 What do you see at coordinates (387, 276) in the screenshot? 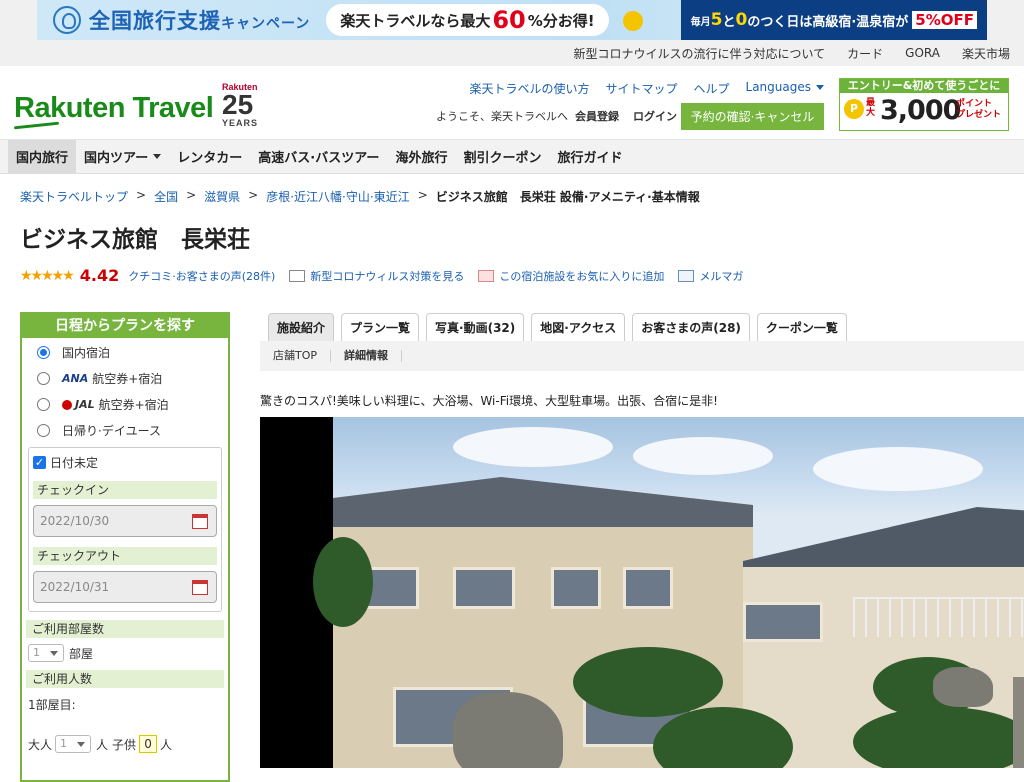
I see `covid-measures-link: 新型コロナウィルス対策を見る` at bounding box center [387, 276].